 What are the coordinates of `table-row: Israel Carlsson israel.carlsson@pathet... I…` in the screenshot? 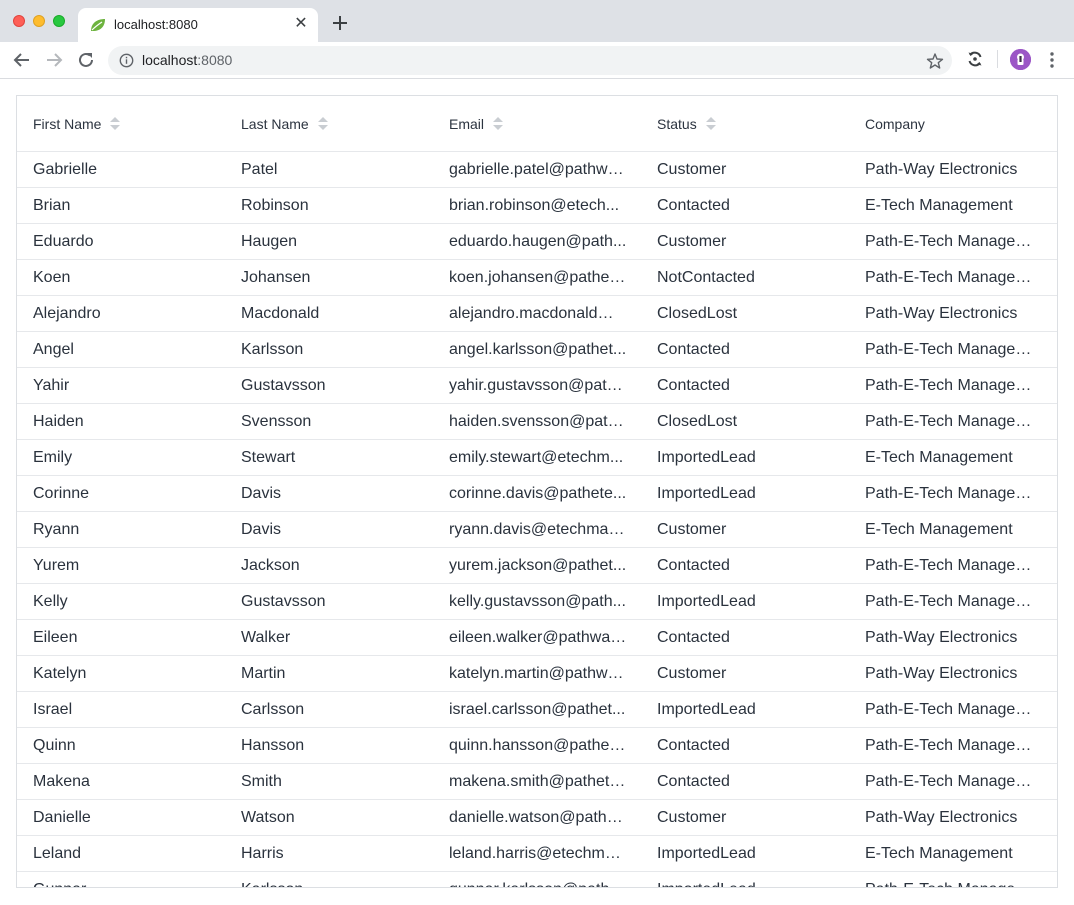 It's located at (537, 710).